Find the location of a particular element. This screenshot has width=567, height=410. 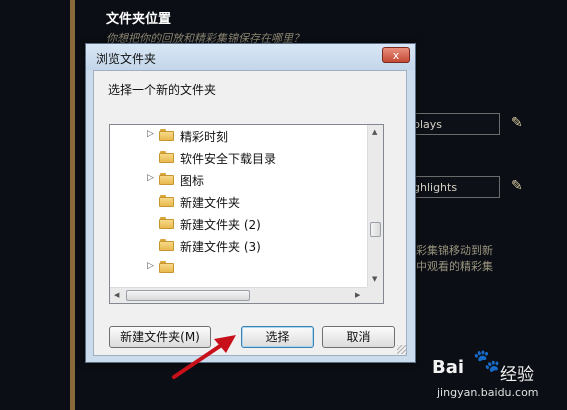

tree-item: ▷ 图标 is located at coordinates (239, 180).